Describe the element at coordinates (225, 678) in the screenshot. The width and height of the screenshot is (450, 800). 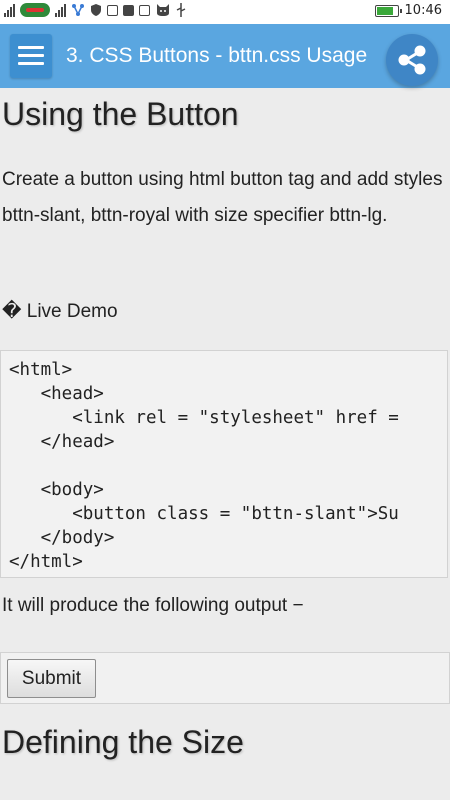
I see `output-preview: Submit` at that location.